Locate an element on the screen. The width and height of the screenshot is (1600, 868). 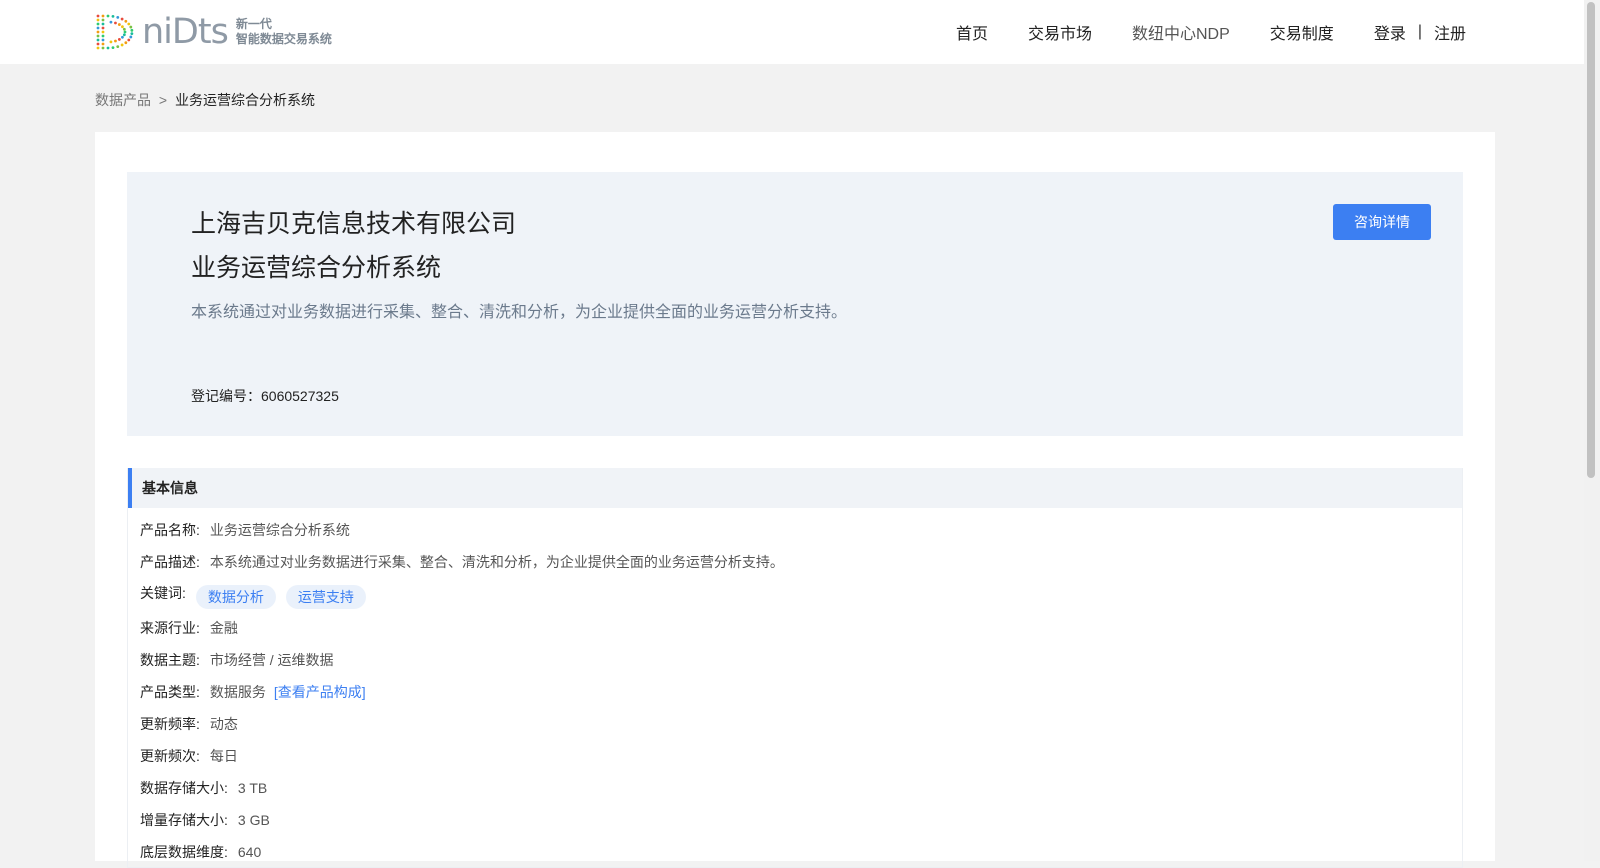
info-label: 来源行业: is located at coordinates (170, 628).